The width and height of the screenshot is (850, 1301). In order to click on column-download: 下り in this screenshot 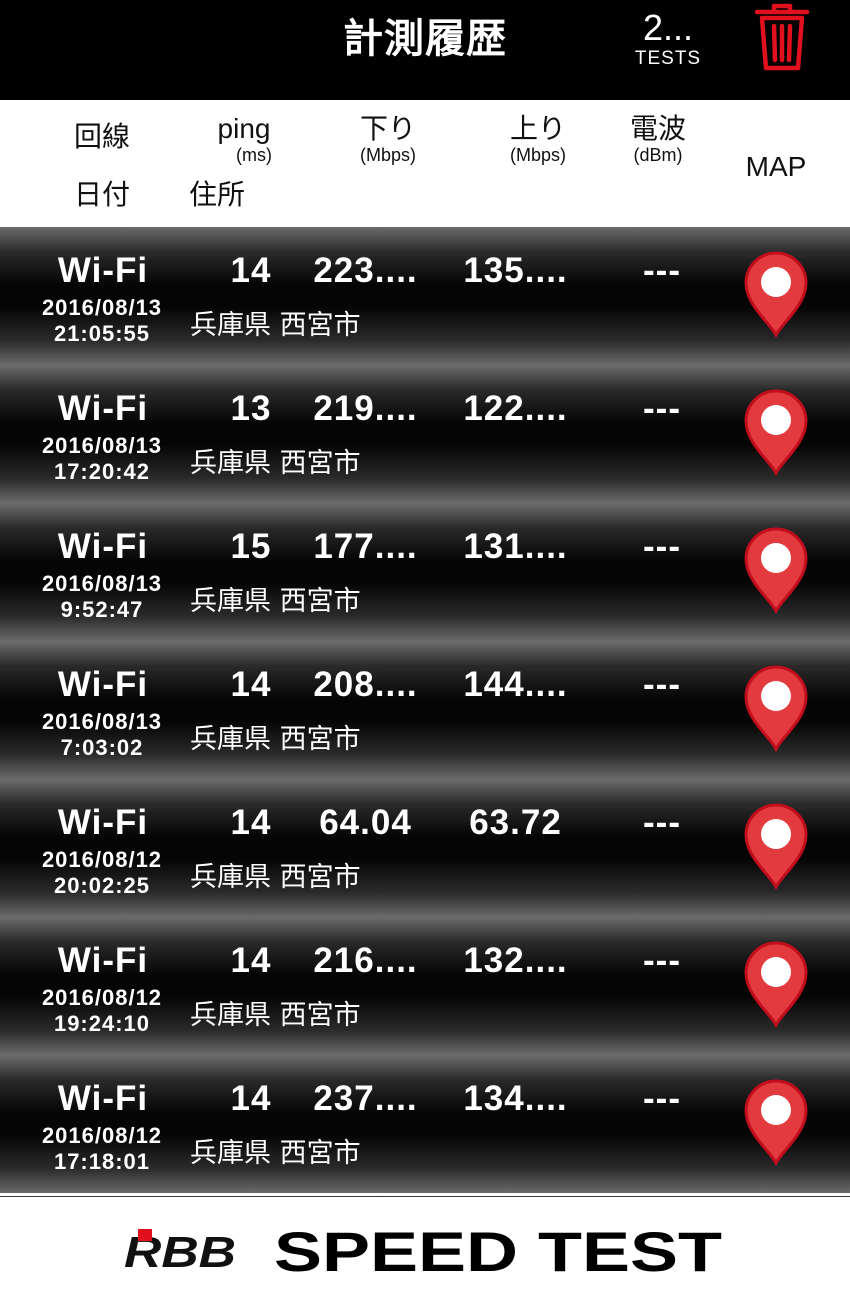, I will do `click(387, 128)`.